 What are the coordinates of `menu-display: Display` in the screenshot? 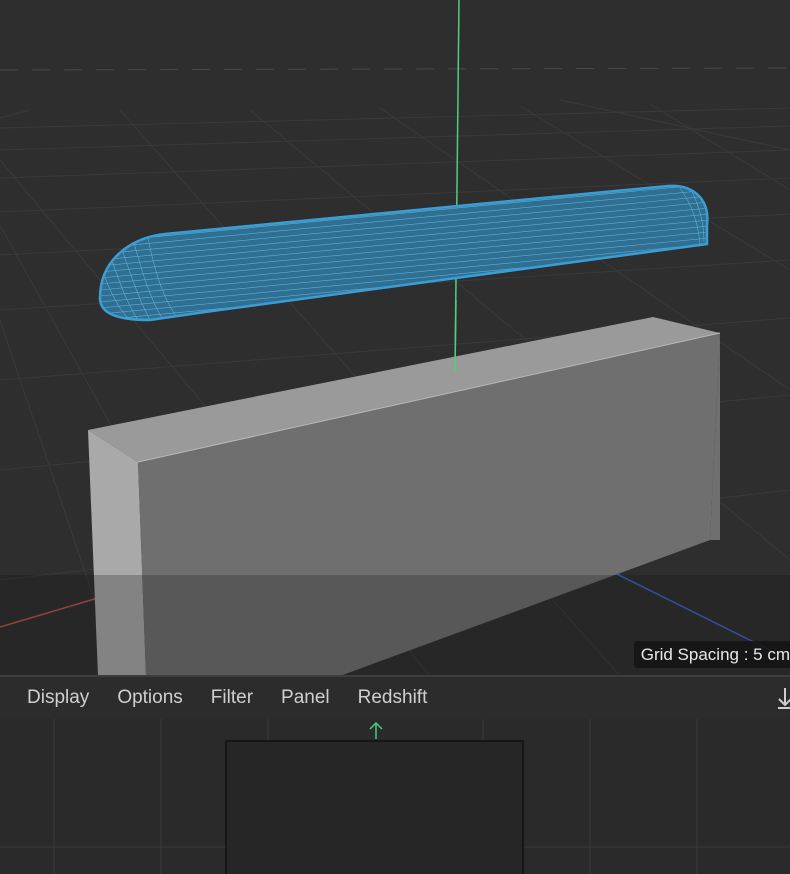 It's located at (58, 698).